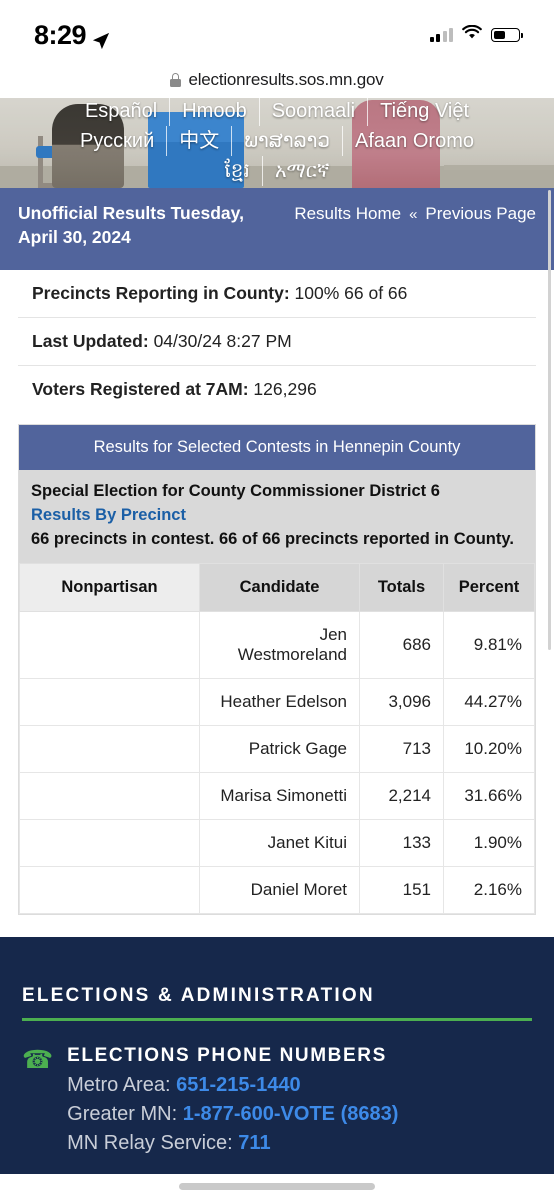 The height and width of the screenshot is (1200, 554). What do you see at coordinates (489, 702) in the screenshot?
I see `cell-percent: 44.27%` at bounding box center [489, 702].